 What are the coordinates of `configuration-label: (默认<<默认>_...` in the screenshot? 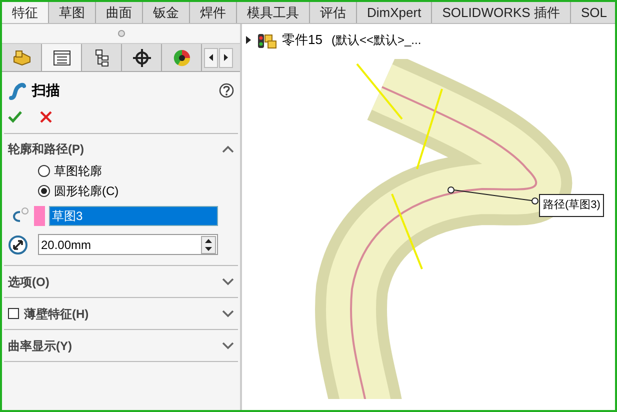 It's located at (376, 40).